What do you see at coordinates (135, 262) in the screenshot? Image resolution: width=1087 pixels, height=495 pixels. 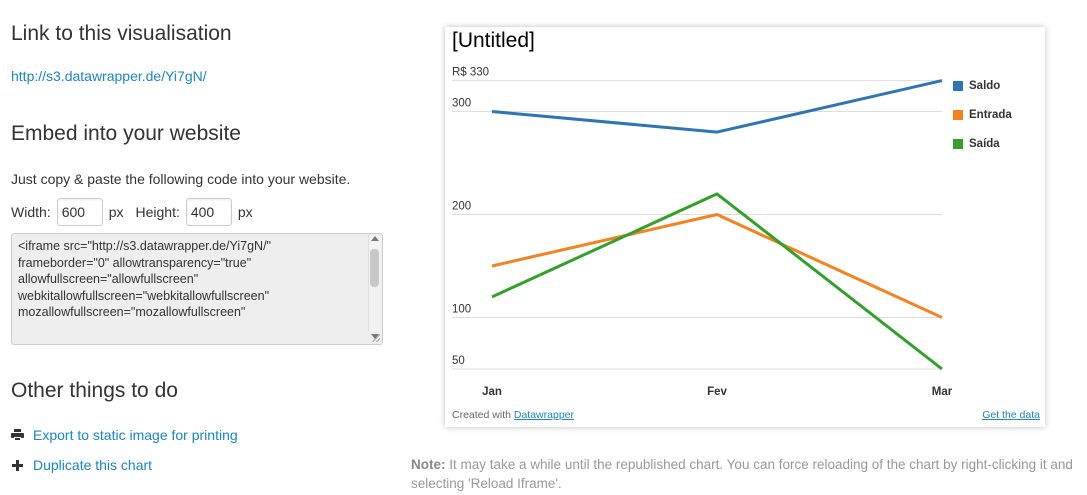 I see `embed-code-line: frameborder="0" allowtransparency="true"` at bounding box center [135, 262].